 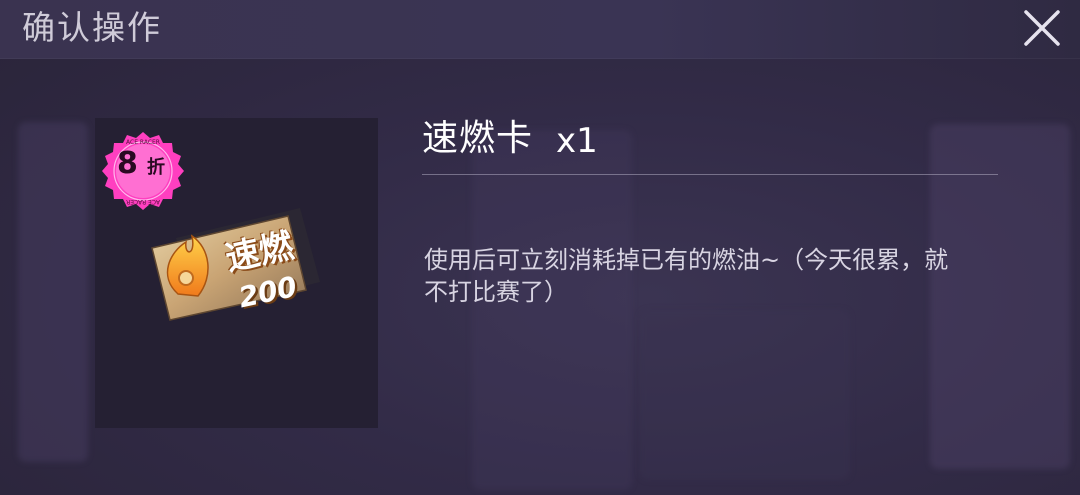 I want to click on close-icon, so click(x=1042, y=28).